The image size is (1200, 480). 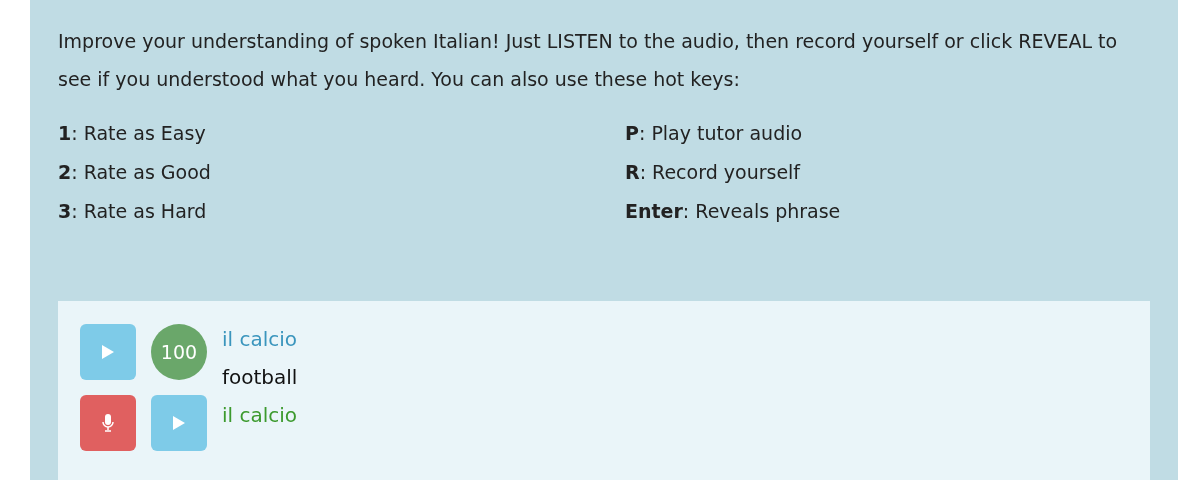 I want to click on hotkey-text: 3: Rate as Hard, so click(x=133, y=211).